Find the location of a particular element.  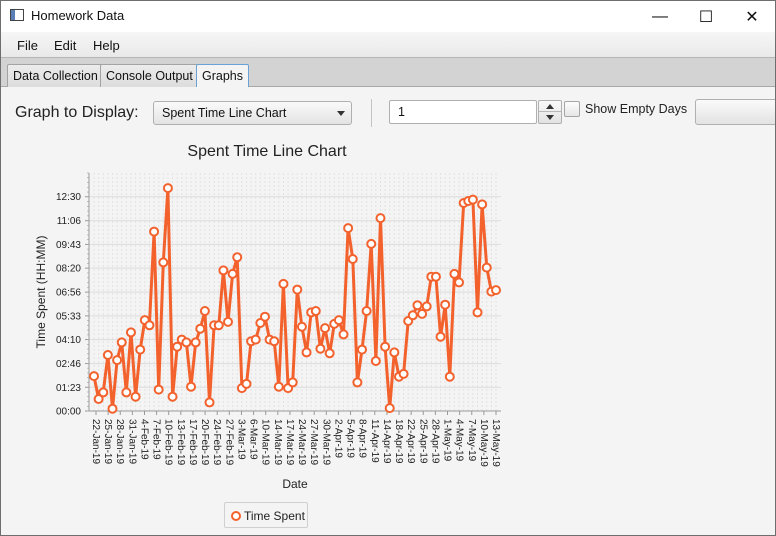

x-tick-label: 10-Mar-19 is located at coordinates (265, 442).